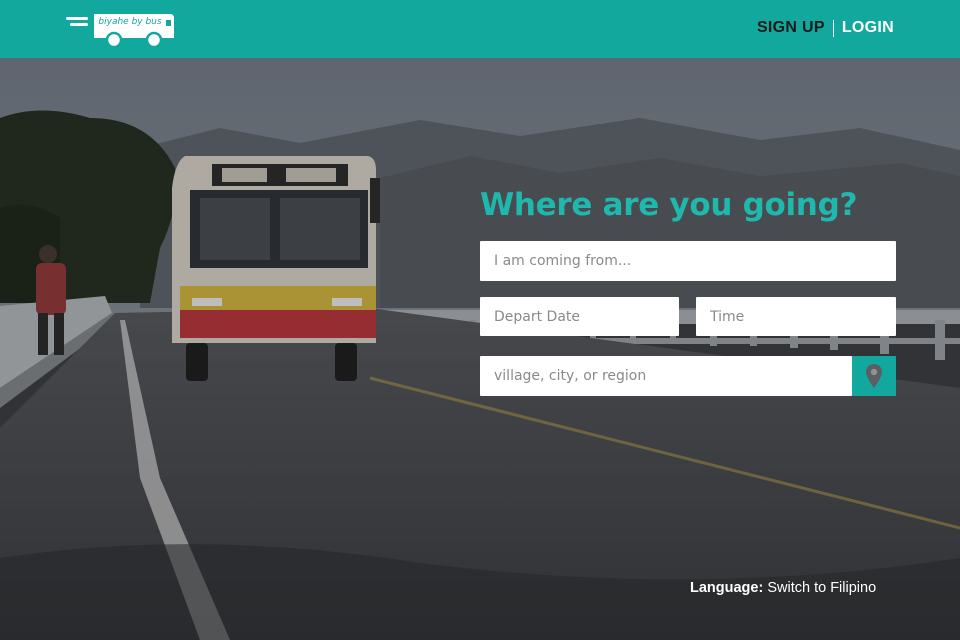  What do you see at coordinates (669, 205) in the screenshot?
I see `search-heading: Where are you going?` at bounding box center [669, 205].